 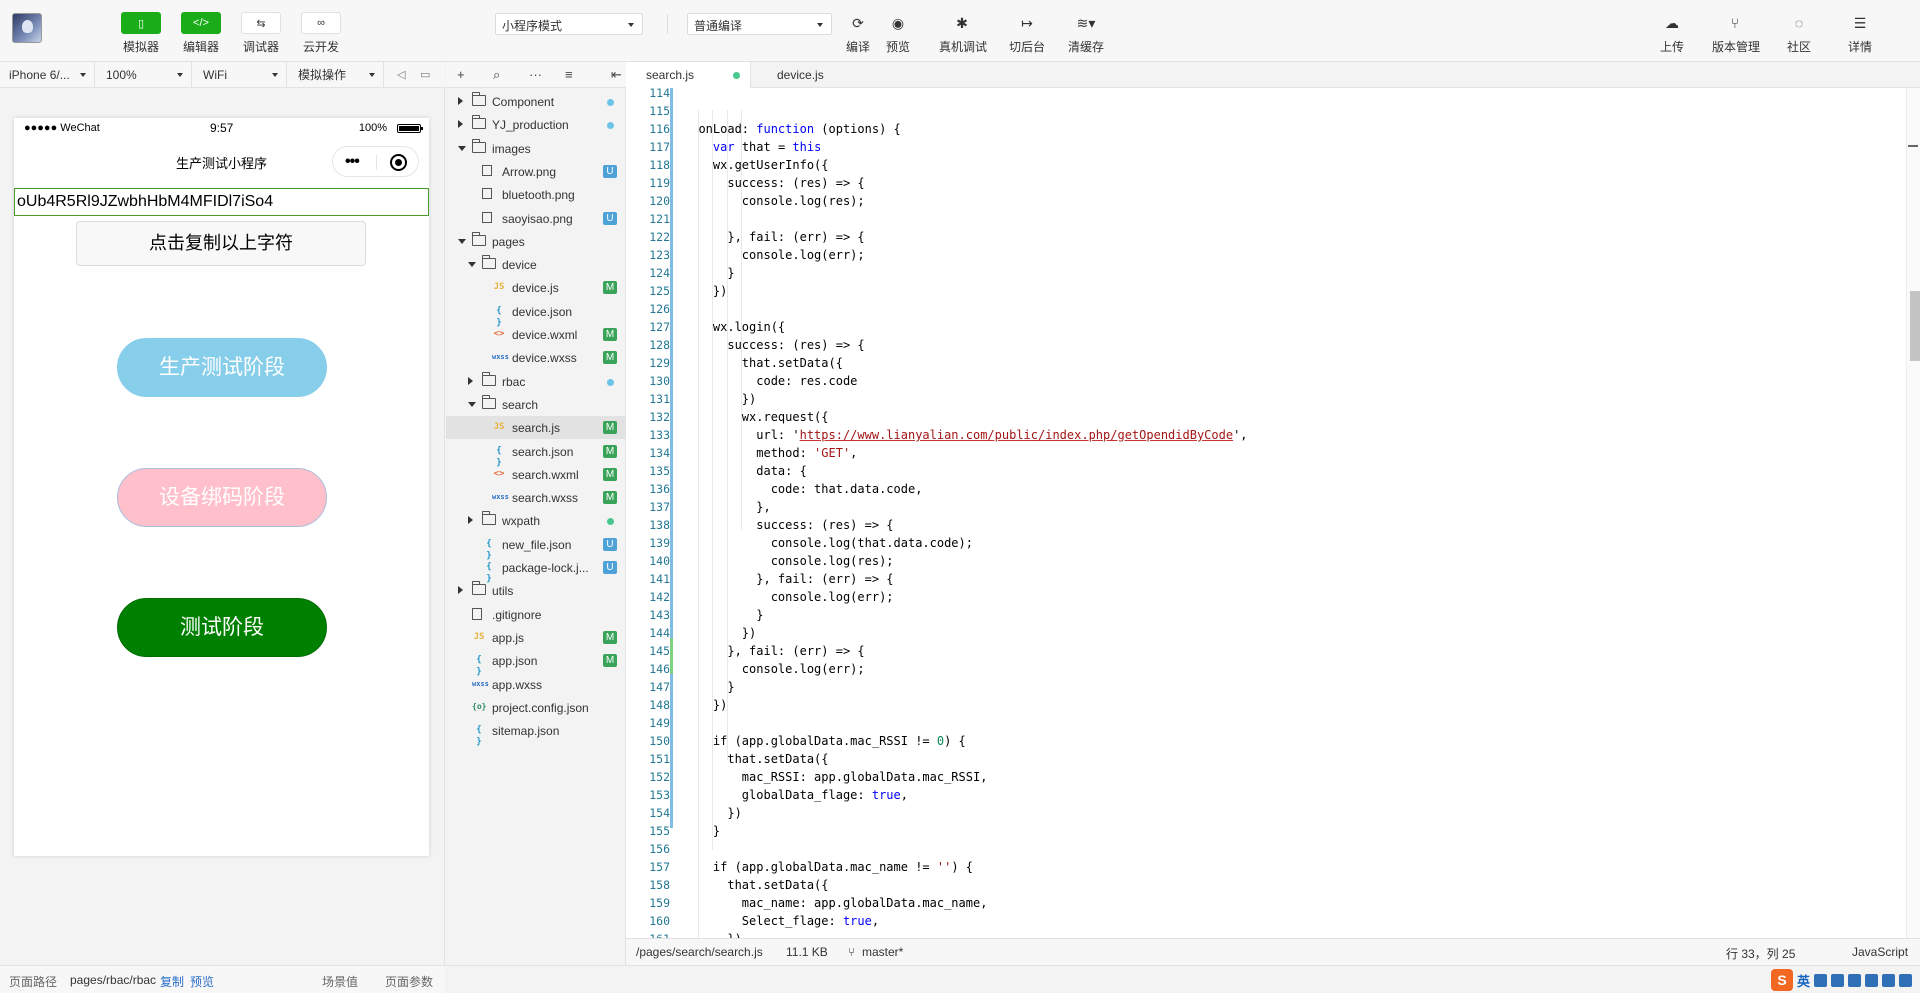 I want to click on editor-scrollbar, so click(x=1913, y=513).